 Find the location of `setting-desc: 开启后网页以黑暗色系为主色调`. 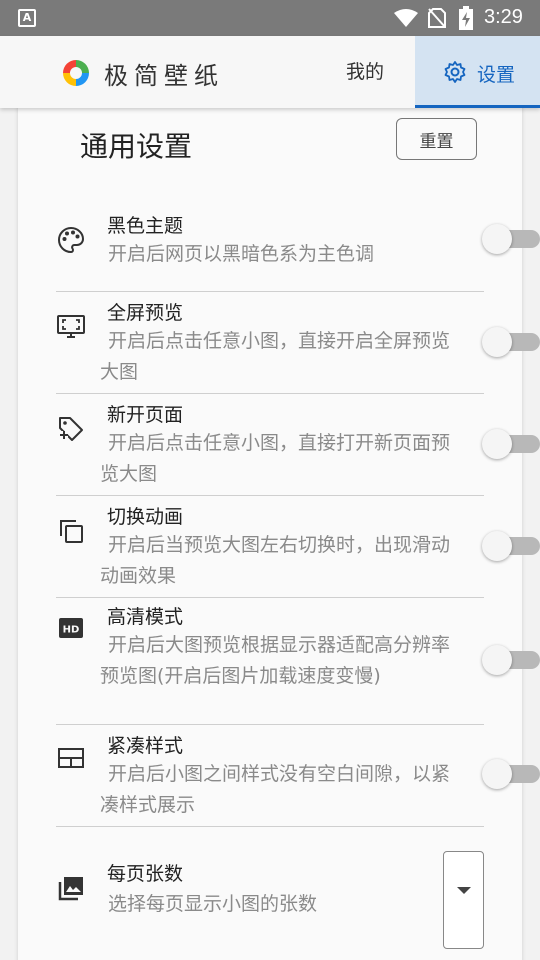

setting-desc: 开启后网页以黑暗色系为主色调 is located at coordinates (241, 254).